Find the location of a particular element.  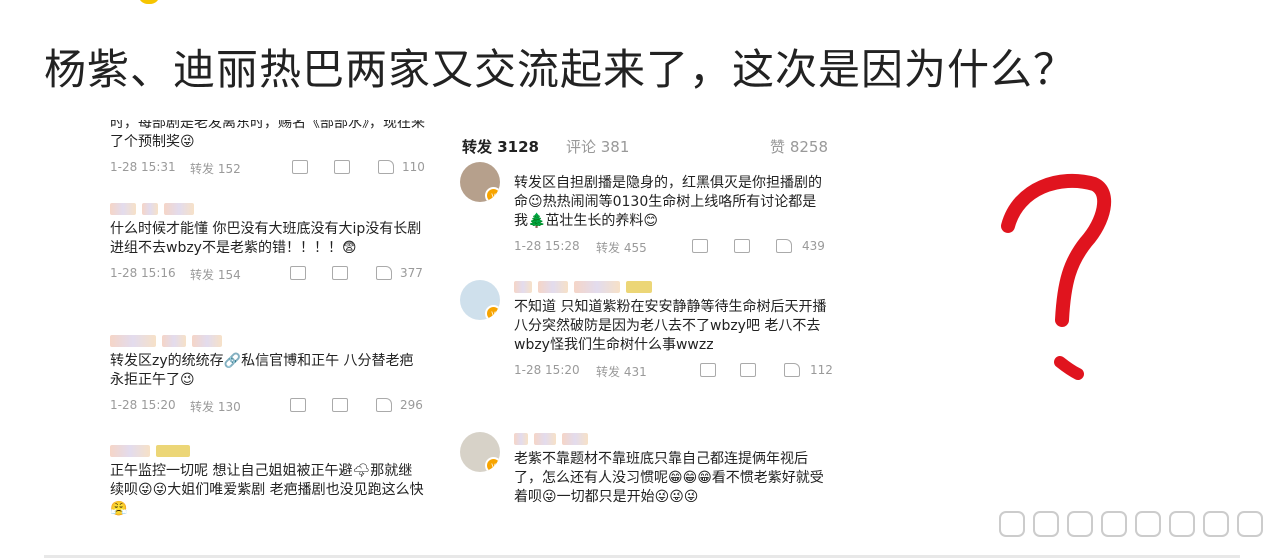

repost-tabs: 转发 3128 评论 381 赞 8258 is located at coordinates (645, 148).